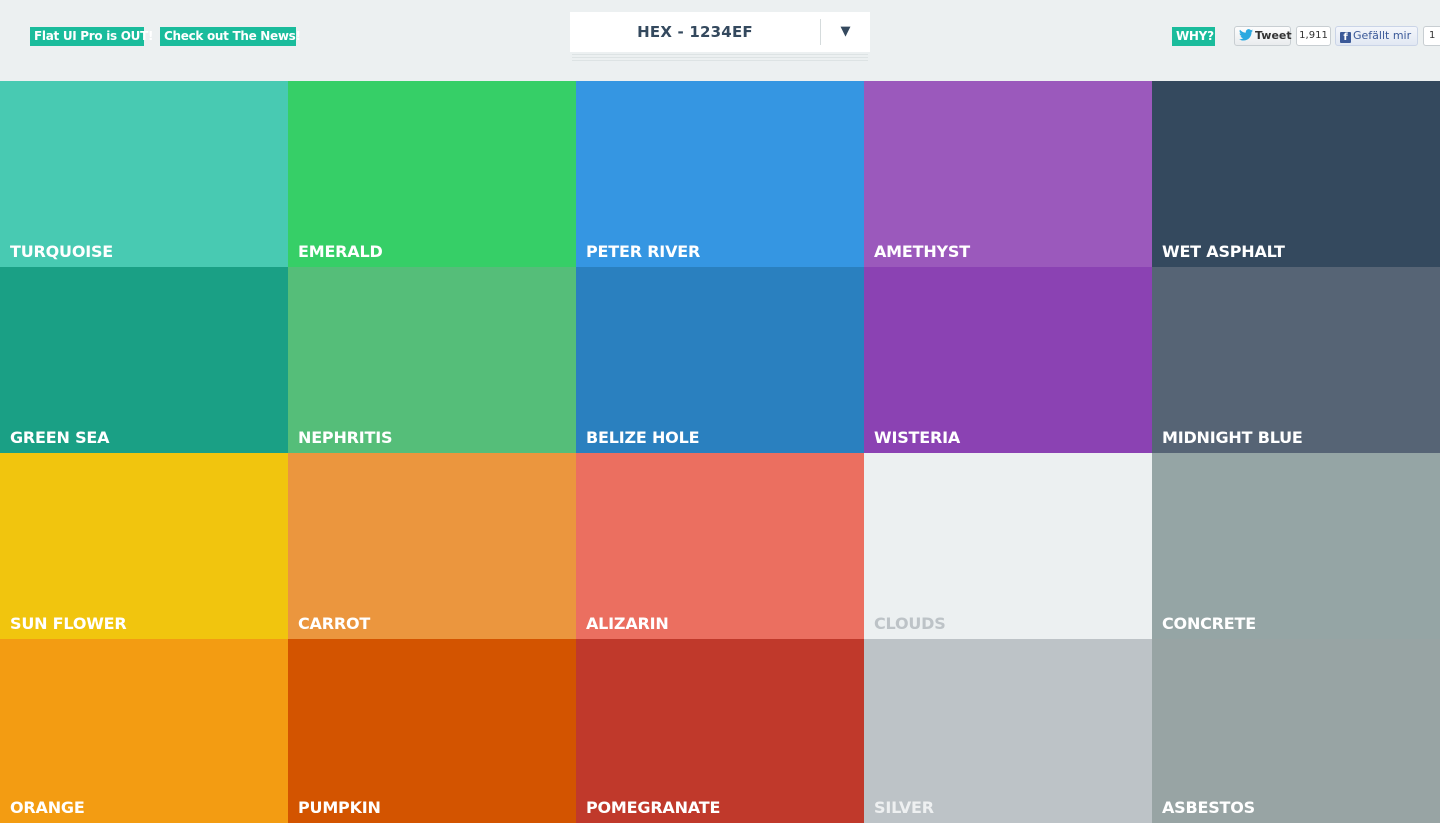  I want to click on swatch-name: ORANGE, so click(47, 807).